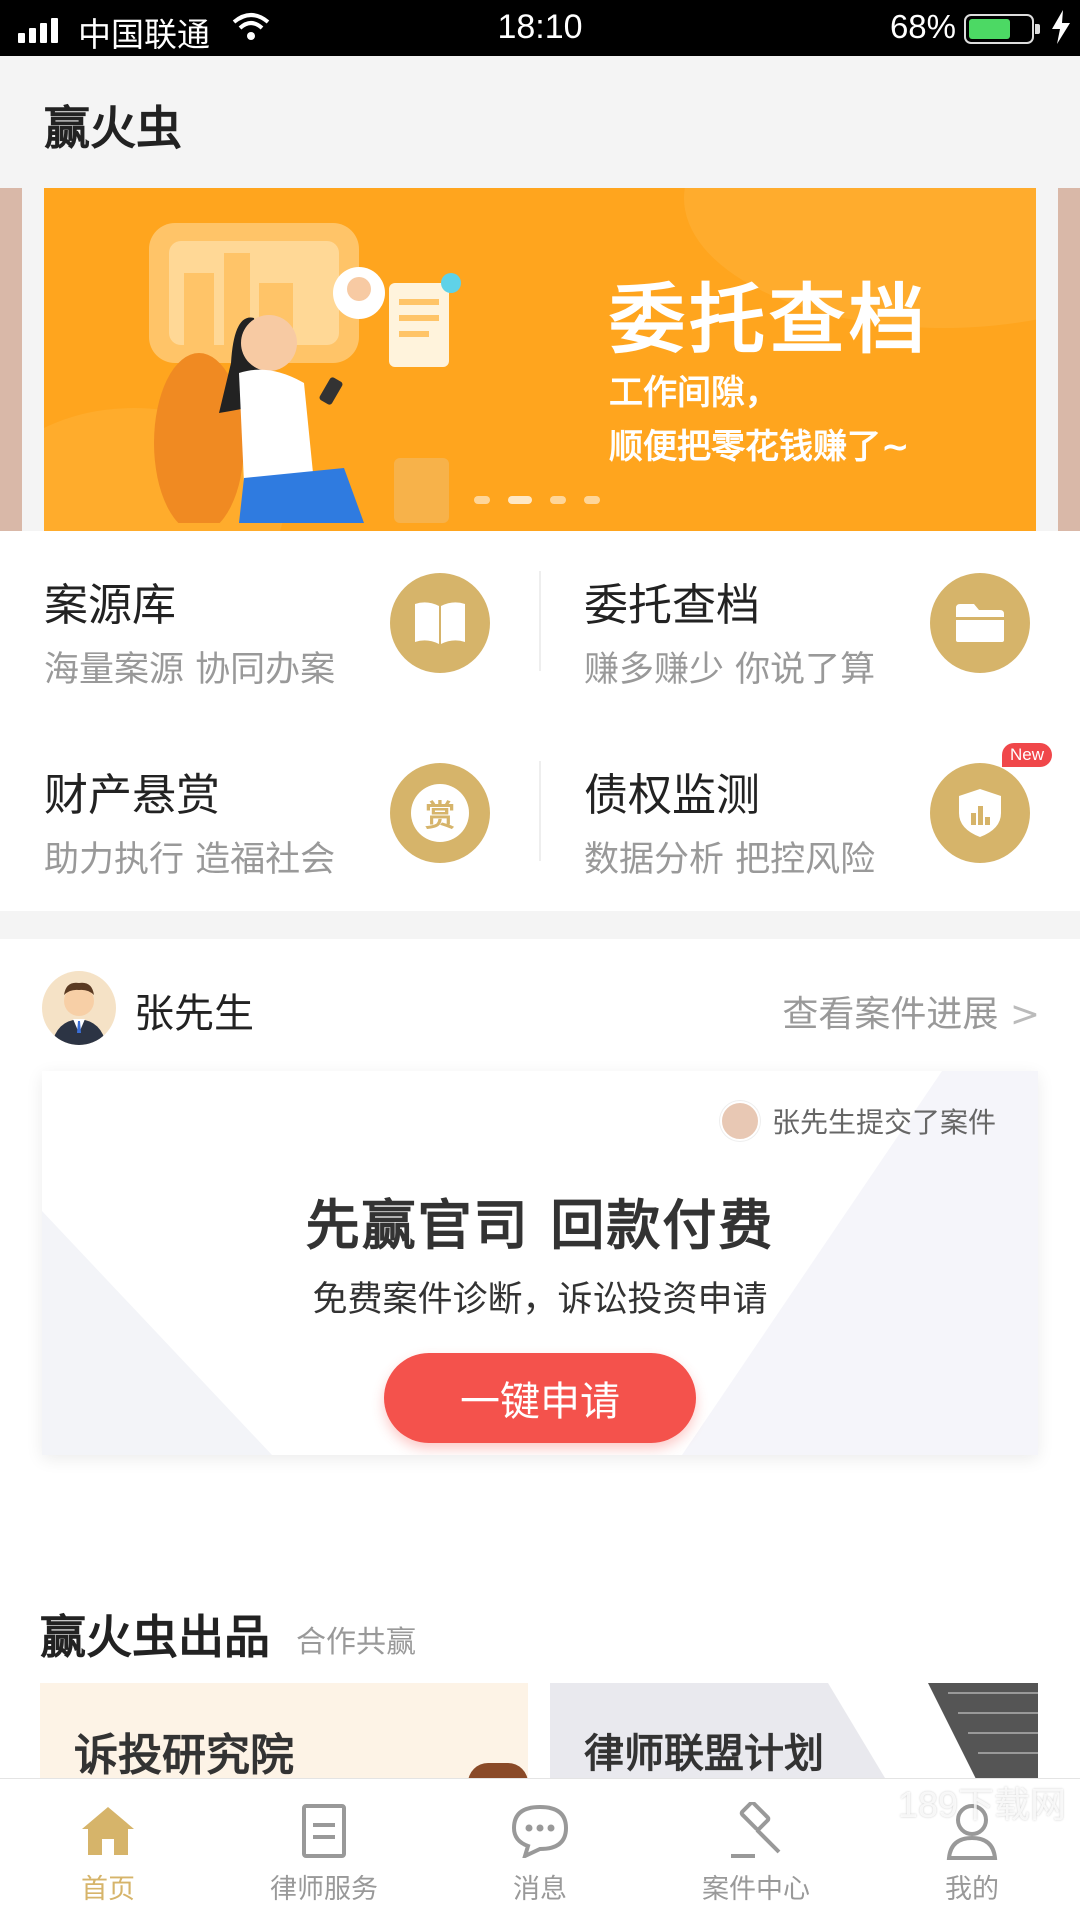 This screenshot has height=1920, width=1080. I want to click on banner-peek-previous, so click(11, 359).